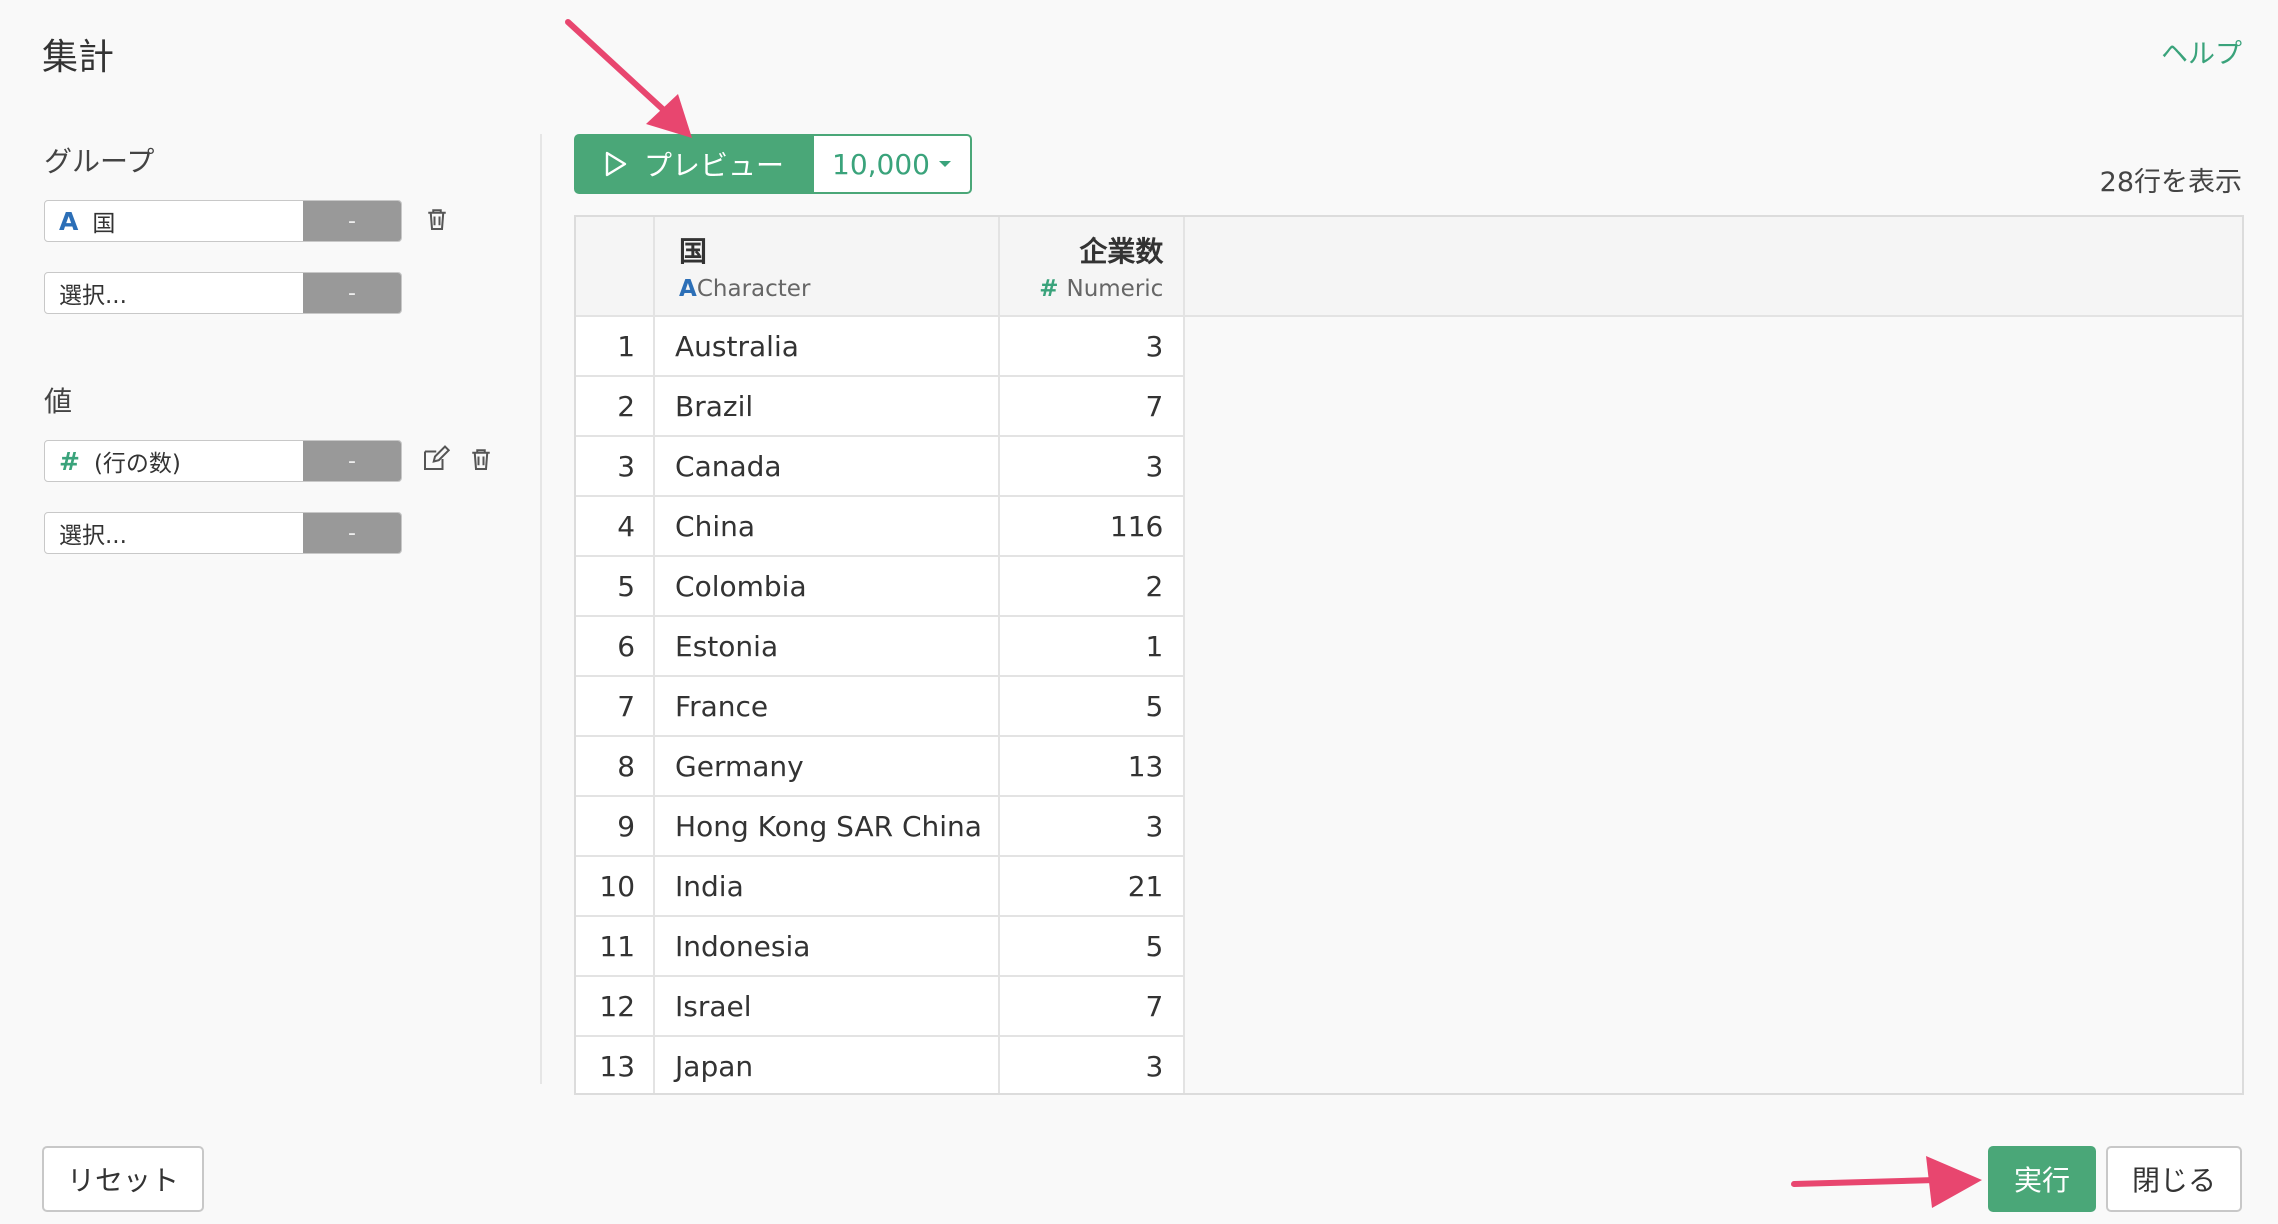 The image size is (2278, 1224). Describe the element at coordinates (1115, 289) in the screenshot. I see `column-type-label: Numeric` at that location.